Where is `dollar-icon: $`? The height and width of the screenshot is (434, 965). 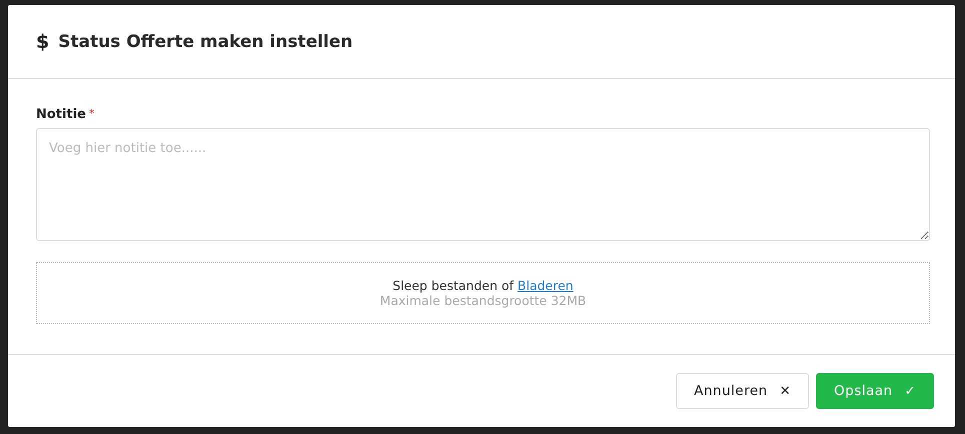 dollar-icon: $ is located at coordinates (43, 41).